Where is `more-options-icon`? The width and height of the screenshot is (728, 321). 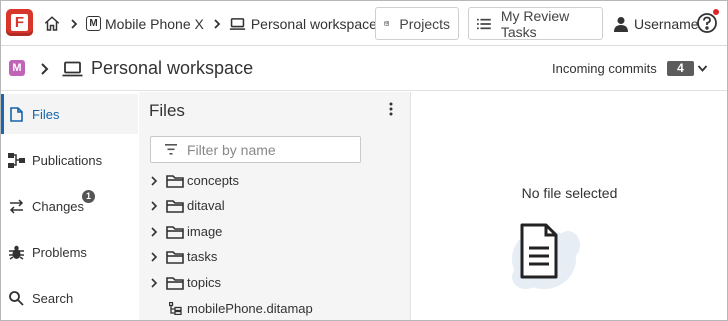
more-options-icon is located at coordinates (391, 109).